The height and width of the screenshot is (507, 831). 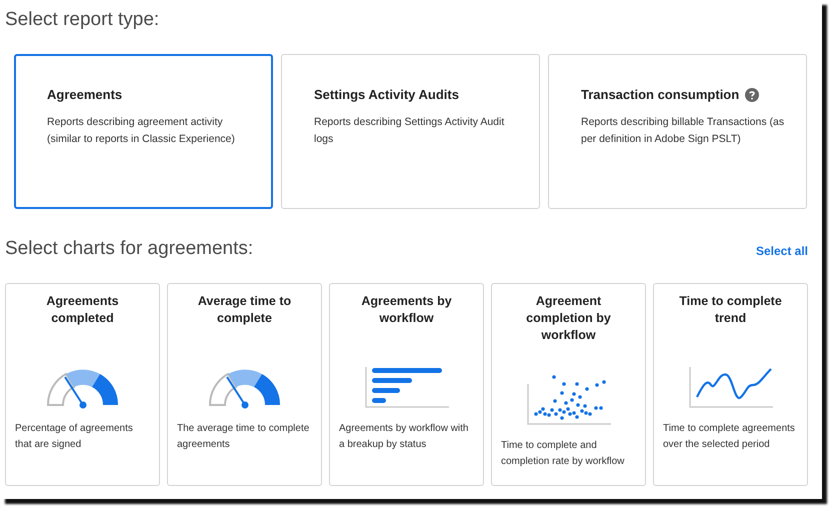 I want to click on bar-chart-icon, so click(x=406, y=387).